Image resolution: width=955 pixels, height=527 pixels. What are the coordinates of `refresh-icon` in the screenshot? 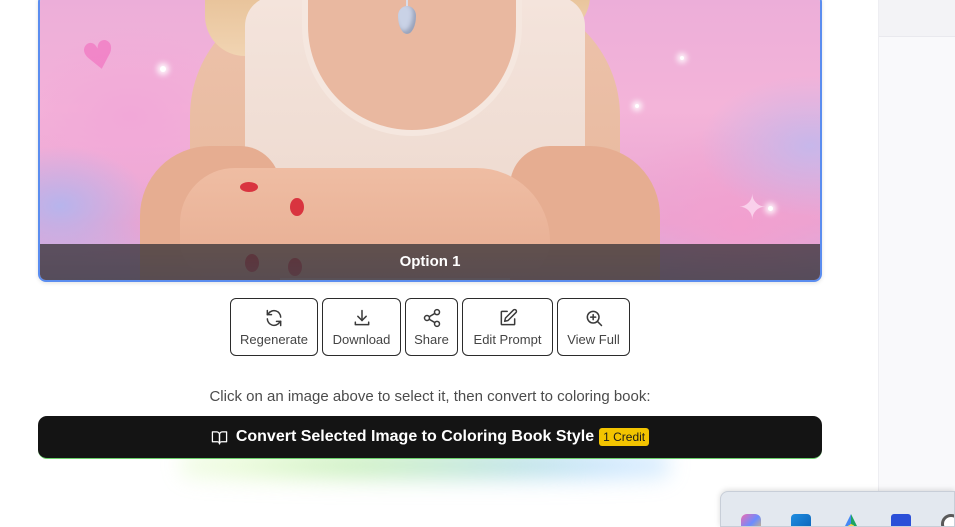 It's located at (274, 317).